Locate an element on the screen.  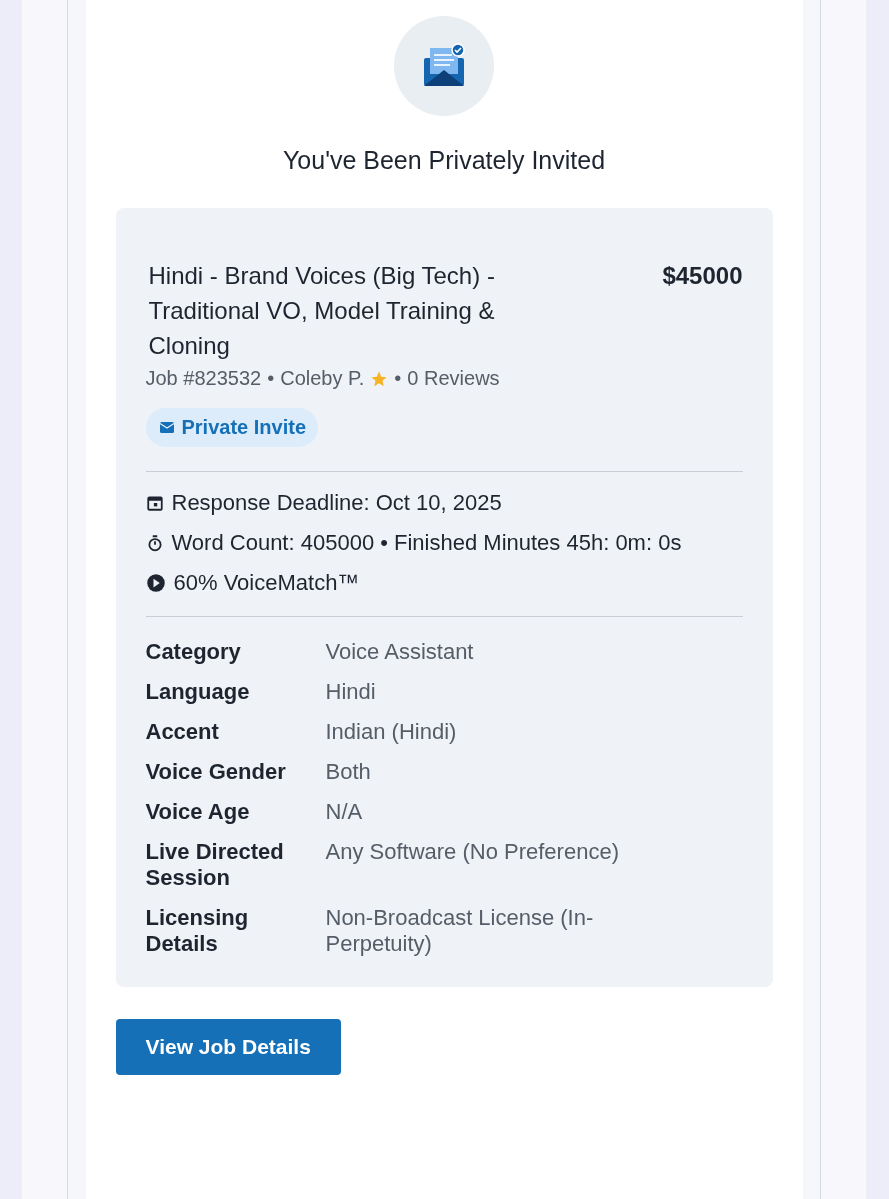
detail-label: Accent is located at coordinates (182, 732).